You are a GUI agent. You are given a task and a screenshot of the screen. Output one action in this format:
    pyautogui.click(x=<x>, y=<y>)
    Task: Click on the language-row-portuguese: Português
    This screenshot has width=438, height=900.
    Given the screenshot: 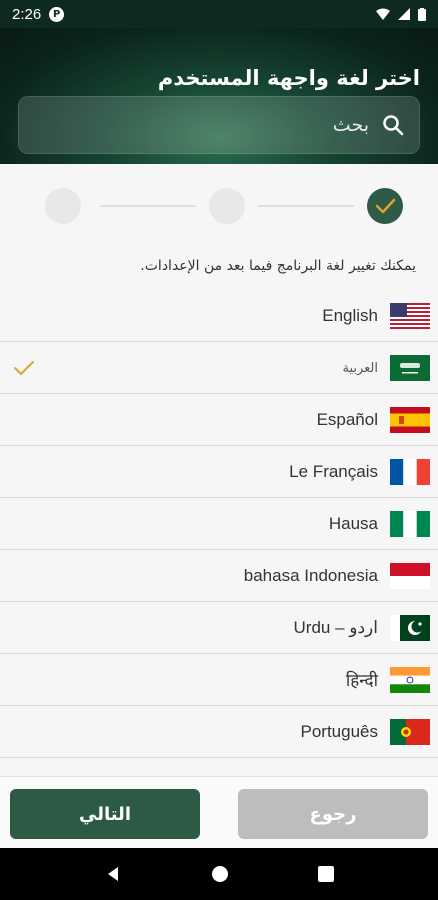 What is the action you would take?
    pyautogui.click(x=219, y=732)
    